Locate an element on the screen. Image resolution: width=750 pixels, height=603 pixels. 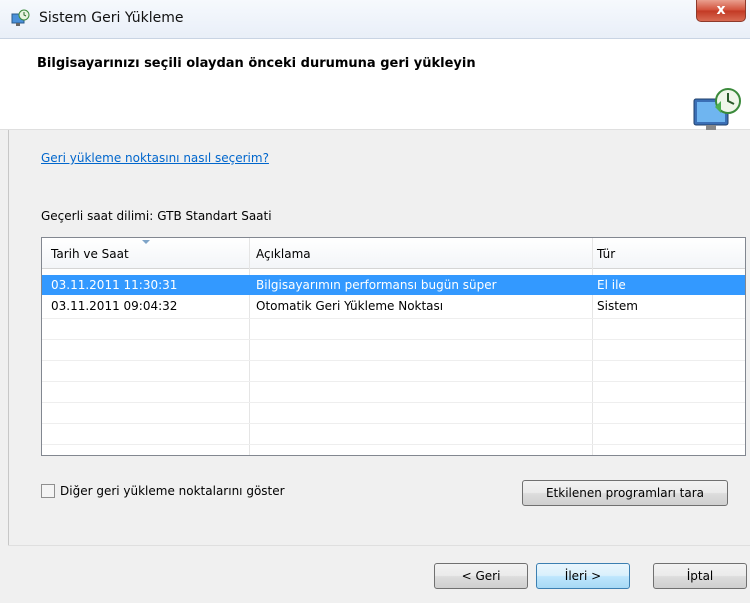
footer-panel is located at coordinates (375, 574).